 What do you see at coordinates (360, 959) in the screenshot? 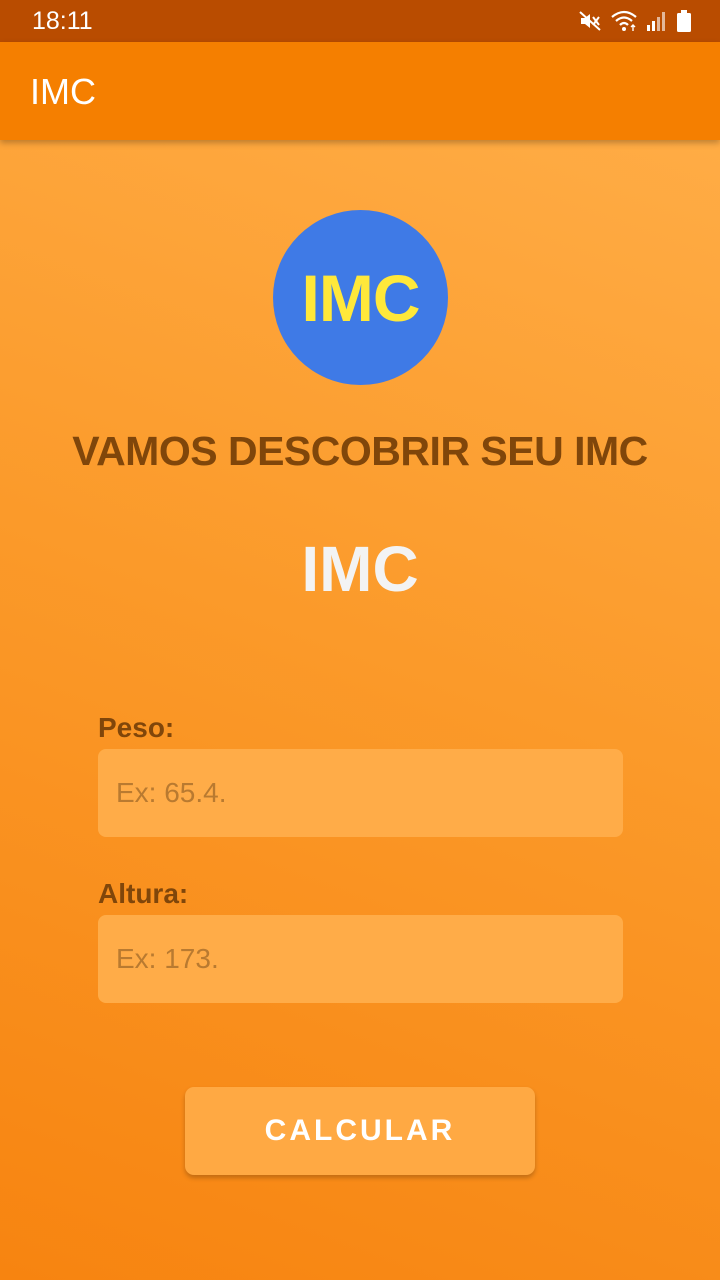
I see `altura-input` at bounding box center [360, 959].